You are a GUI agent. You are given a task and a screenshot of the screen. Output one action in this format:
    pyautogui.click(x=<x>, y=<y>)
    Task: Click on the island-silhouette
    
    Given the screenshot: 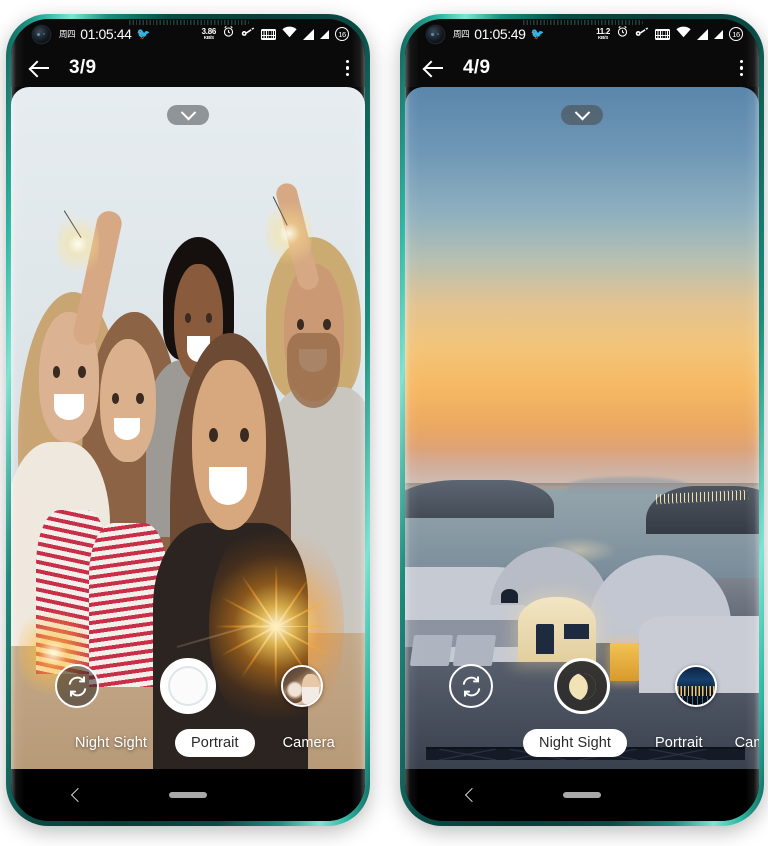 What is the action you would take?
    pyautogui.click(x=479, y=499)
    